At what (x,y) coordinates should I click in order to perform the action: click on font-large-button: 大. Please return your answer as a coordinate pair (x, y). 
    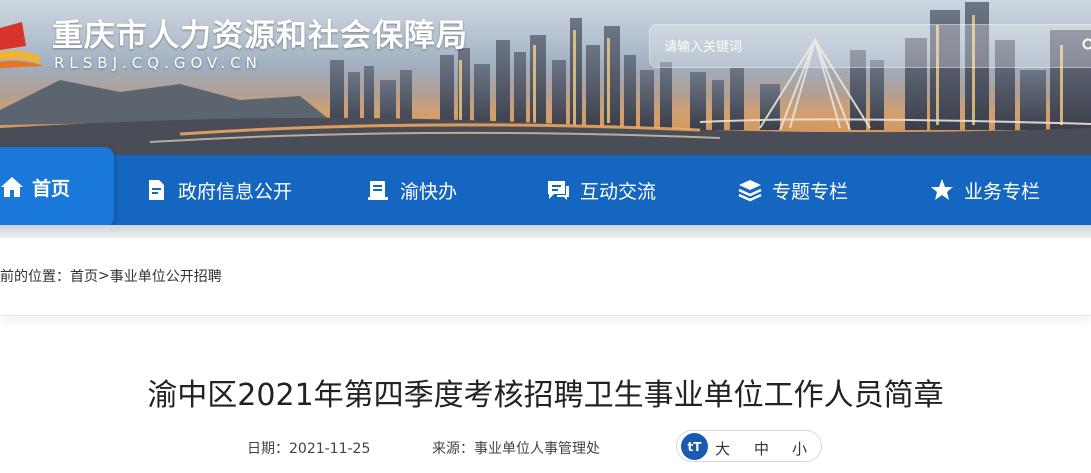
    Looking at the image, I should click on (722, 448).